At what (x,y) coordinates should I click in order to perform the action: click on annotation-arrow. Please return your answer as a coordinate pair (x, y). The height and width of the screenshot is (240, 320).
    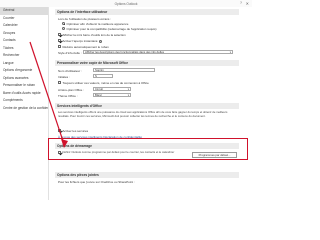
    Looking at the image, I should click on (48, 94).